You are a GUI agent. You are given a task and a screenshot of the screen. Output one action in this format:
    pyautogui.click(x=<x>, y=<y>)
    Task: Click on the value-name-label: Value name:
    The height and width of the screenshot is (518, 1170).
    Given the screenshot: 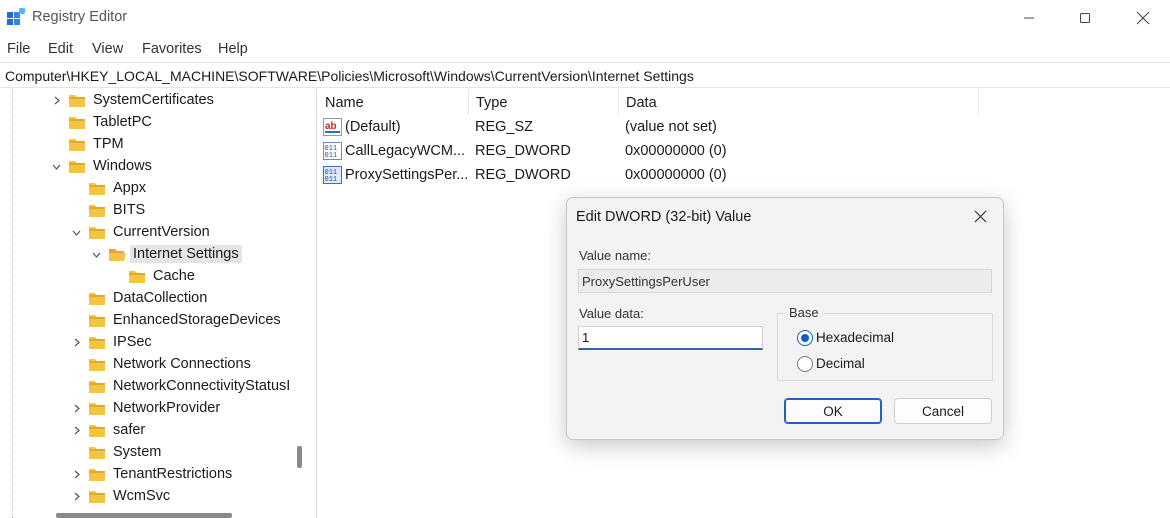 What is the action you would take?
    pyautogui.click(x=615, y=255)
    